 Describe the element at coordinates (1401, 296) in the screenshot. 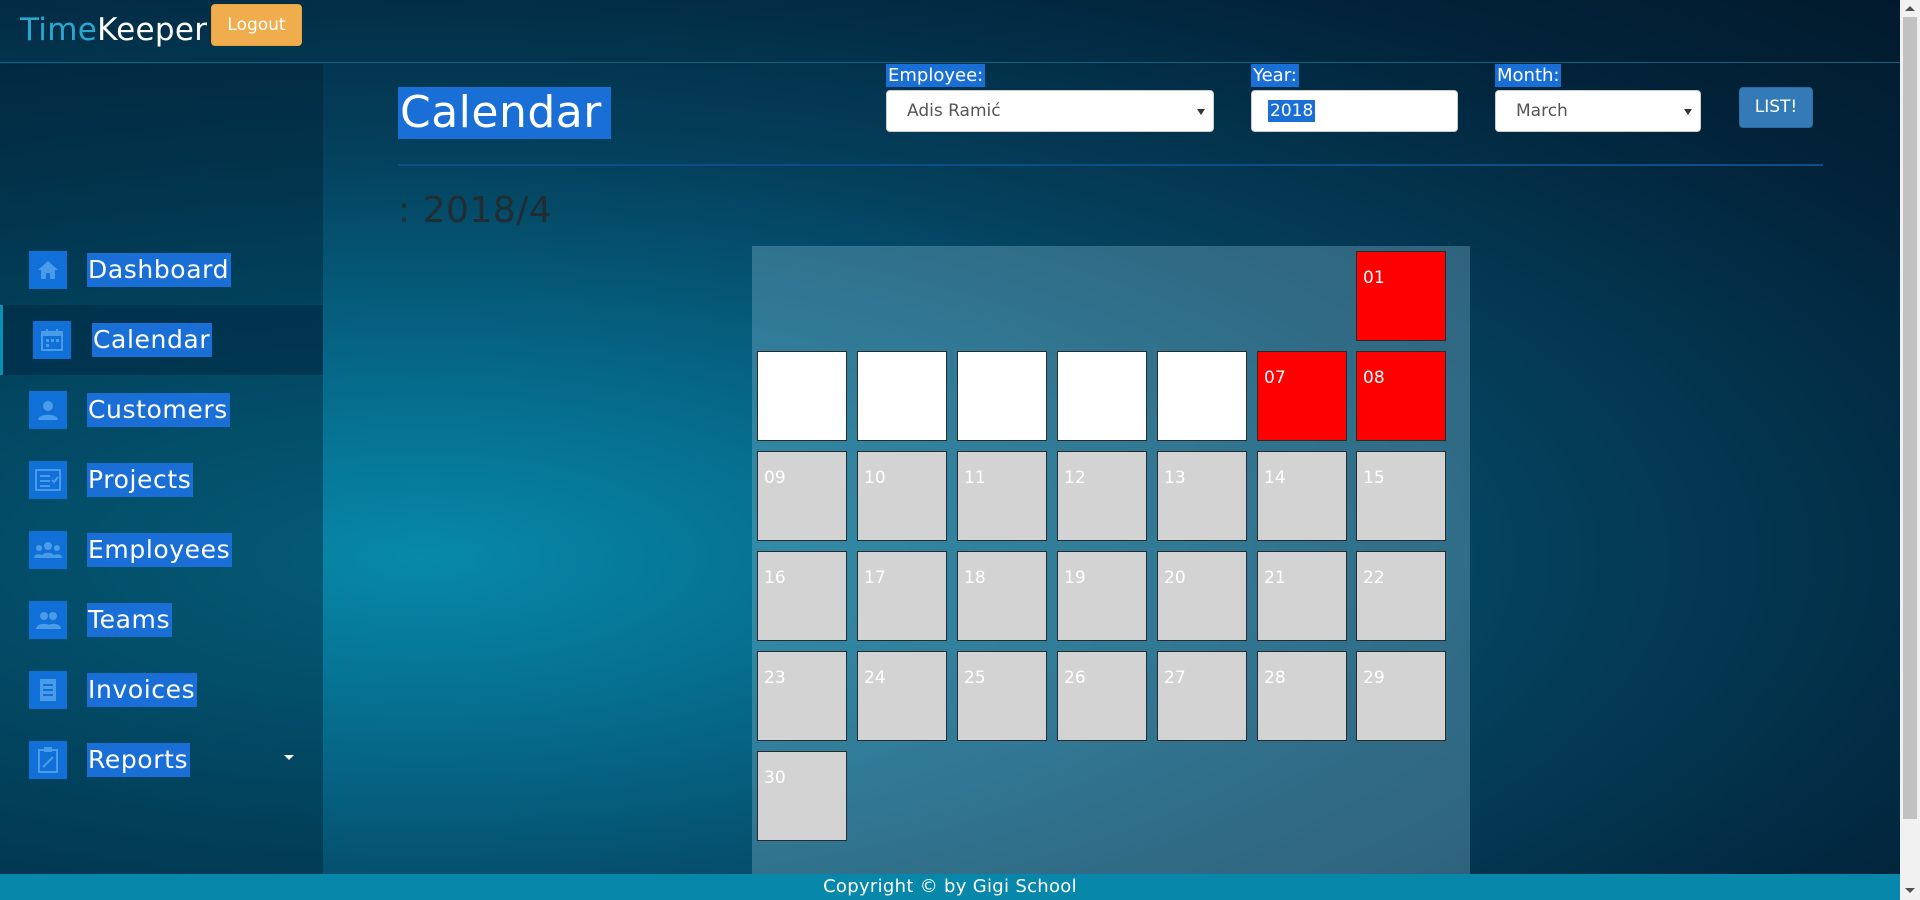

I see `calendar-day: 01` at that location.